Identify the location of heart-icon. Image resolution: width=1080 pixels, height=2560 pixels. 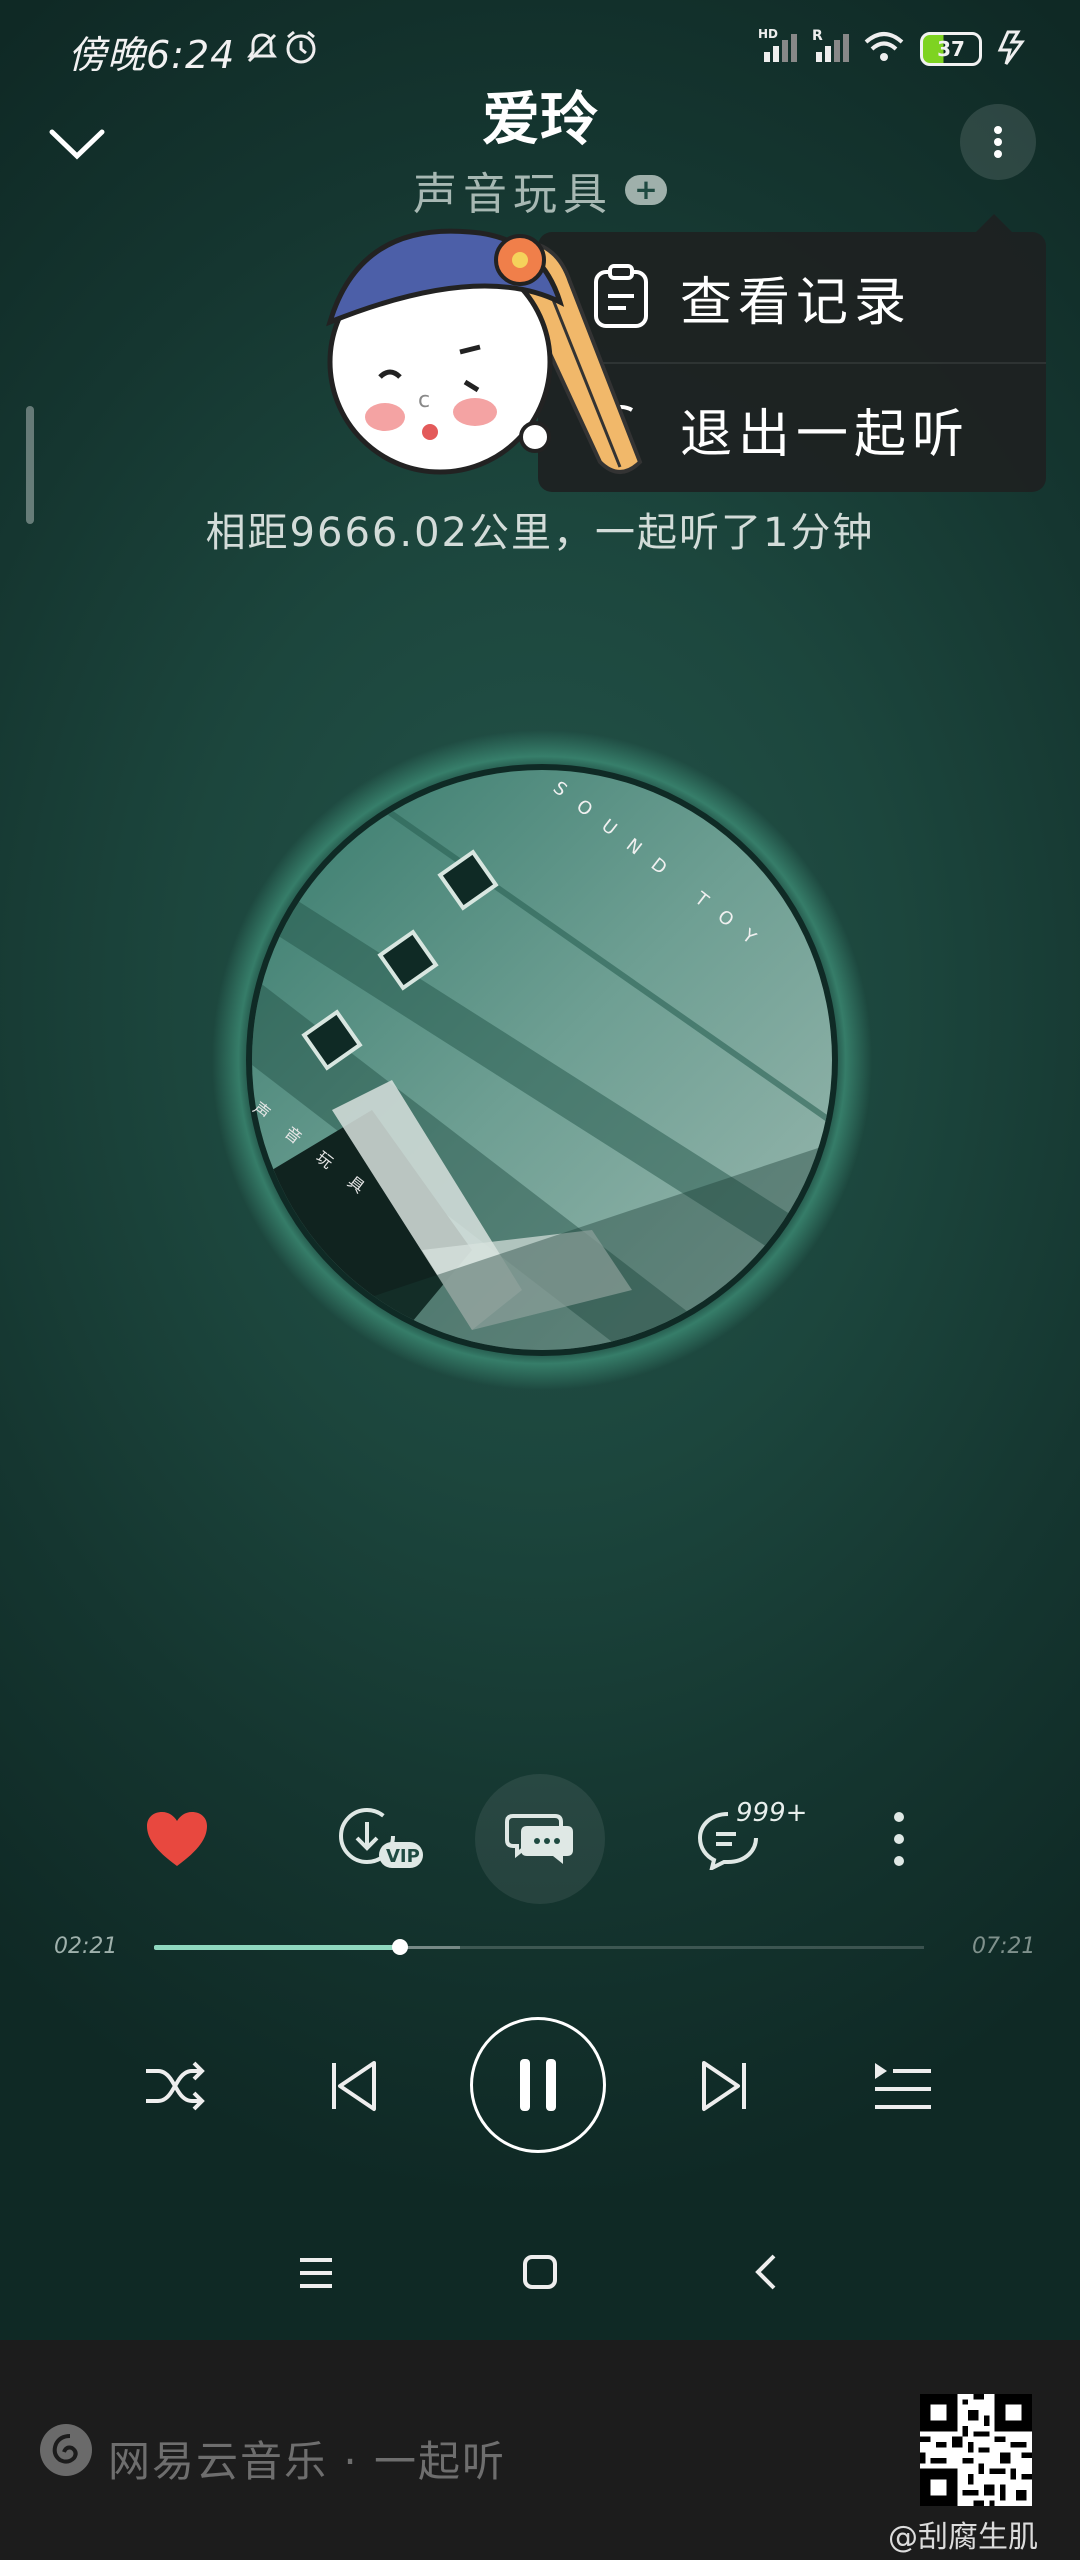
(177, 1839).